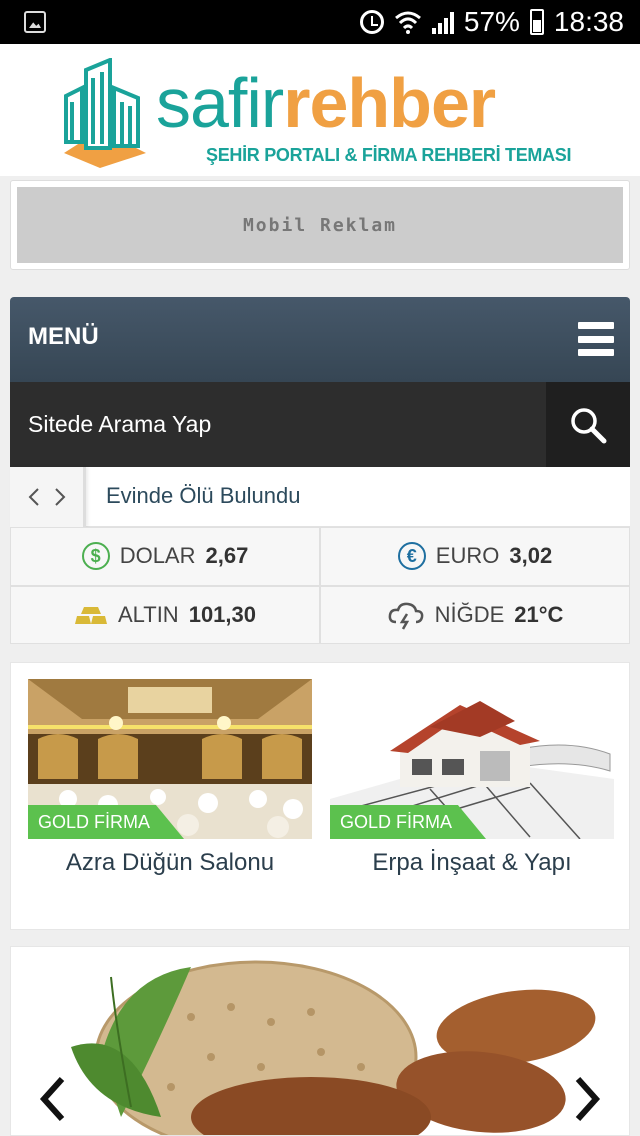 The width and height of the screenshot is (640, 1136). Describe the element at coordinates (472, 759) in the screenshot. I see `firm-image-construction: GOLD FİRMA` at that location.